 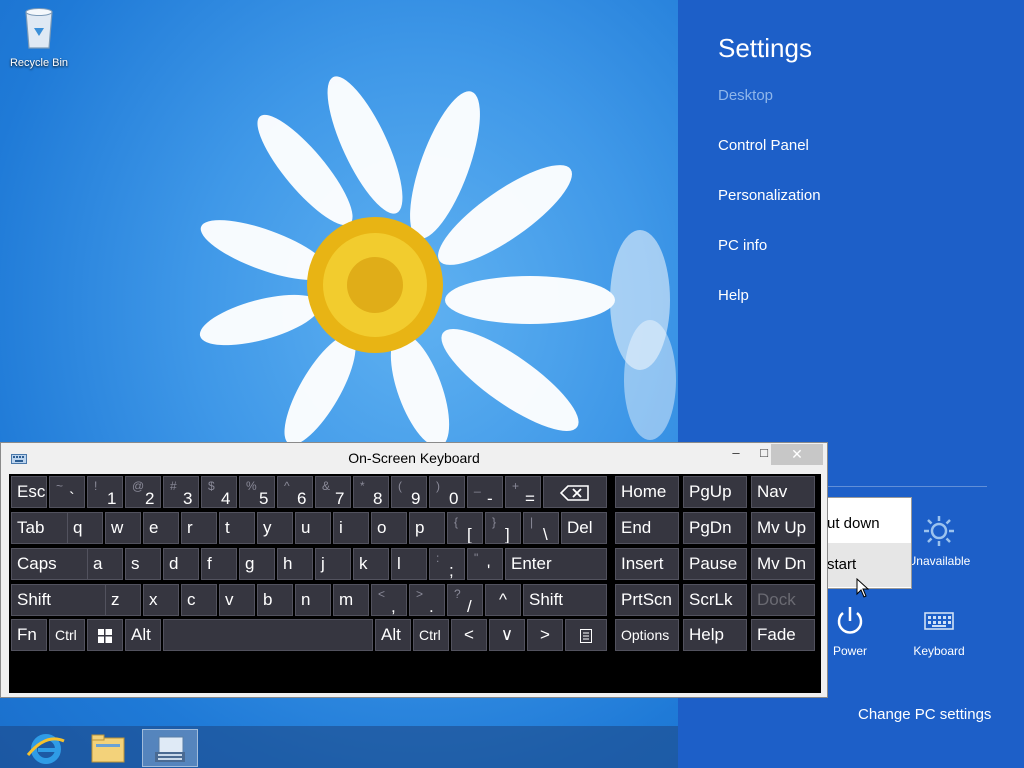 What do you see at coordinates (351, 600) in the screenshot?
I see `key-m: m` at bounding box center [351, 600].